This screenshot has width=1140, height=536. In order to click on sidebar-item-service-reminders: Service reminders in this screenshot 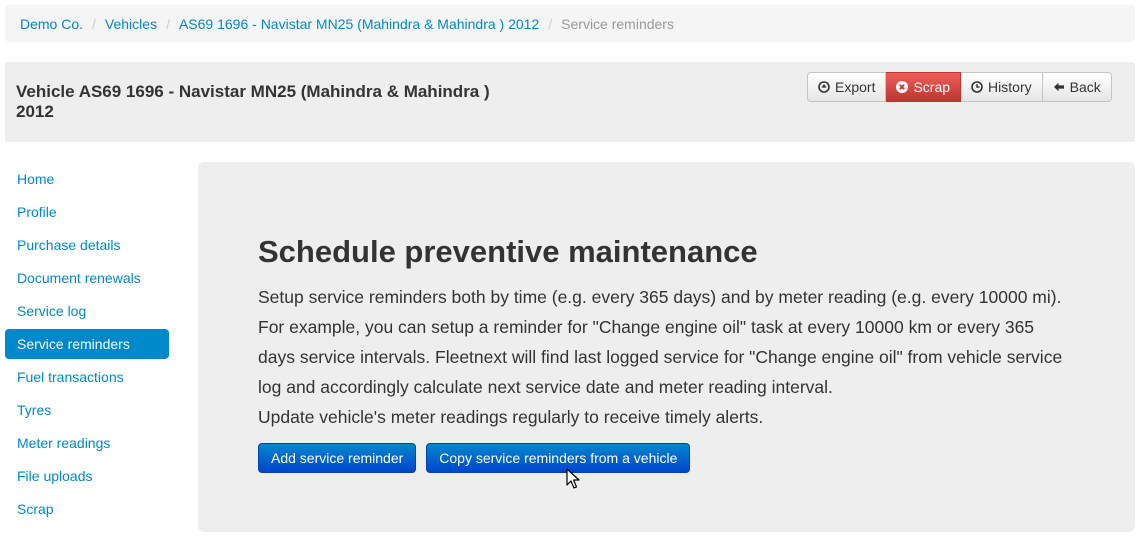, I will do `click(87, 344)`.